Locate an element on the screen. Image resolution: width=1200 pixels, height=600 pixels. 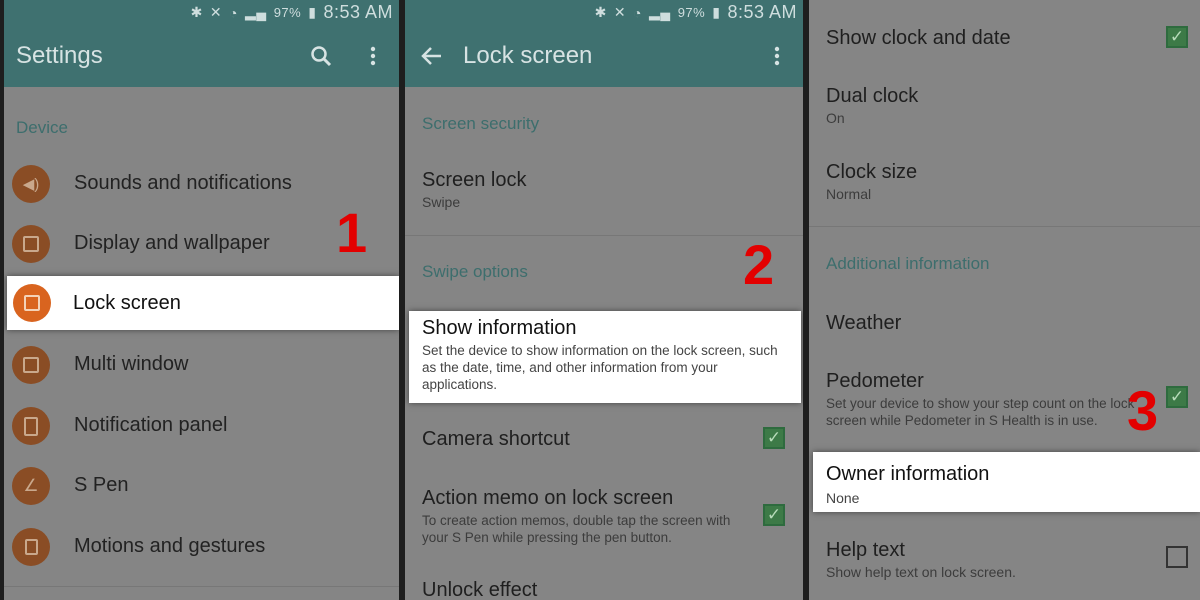
setting-title: Unlock effect is located at coordinates (480, 589).